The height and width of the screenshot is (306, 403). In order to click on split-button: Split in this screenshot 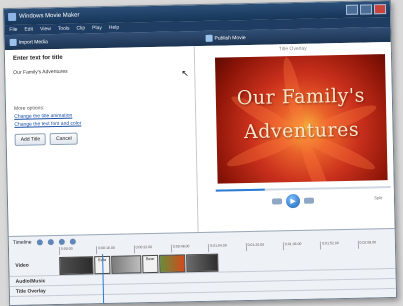, I will do `click(378, 197)`.